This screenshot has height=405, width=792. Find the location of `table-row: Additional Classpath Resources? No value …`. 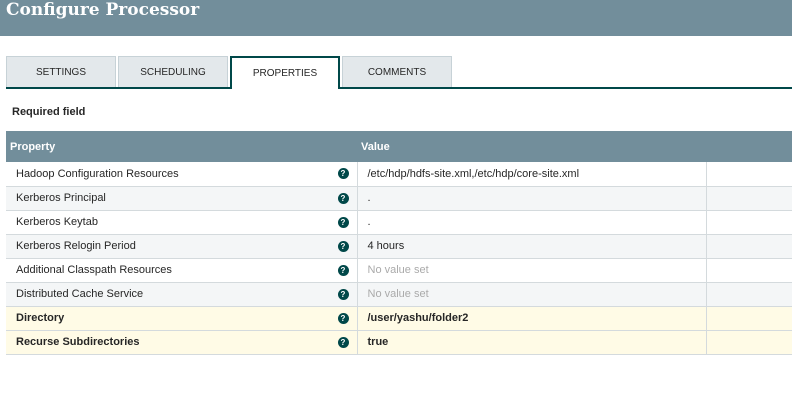

table-row: Additional Classpath Resources? No value … is located at coordinates (399, 270).